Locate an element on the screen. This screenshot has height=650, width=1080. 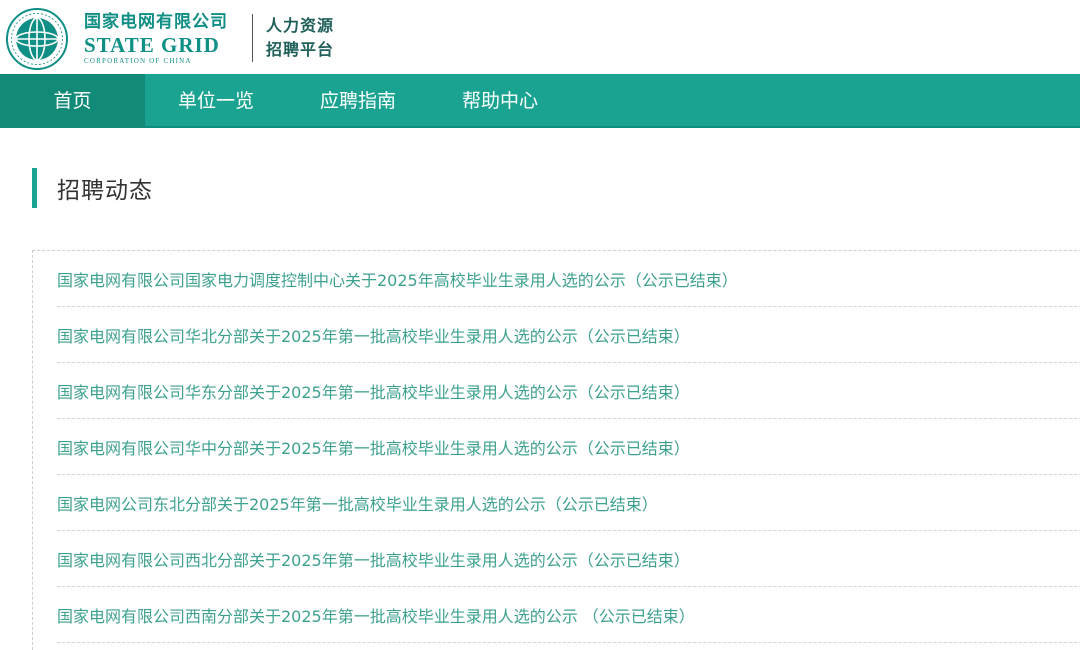
section-header: 招聘动态 is located at coordinates (92, 188).